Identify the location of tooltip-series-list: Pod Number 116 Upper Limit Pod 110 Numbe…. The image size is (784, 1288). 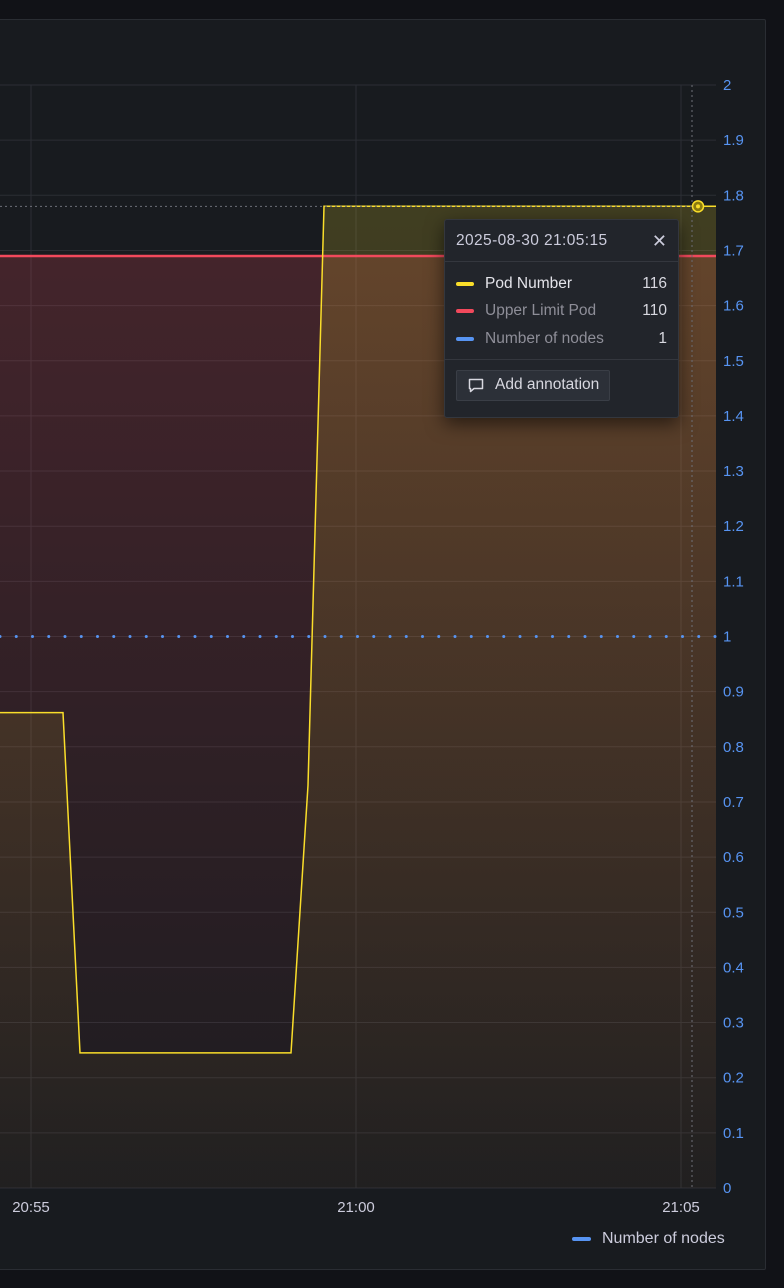
(561, 311).